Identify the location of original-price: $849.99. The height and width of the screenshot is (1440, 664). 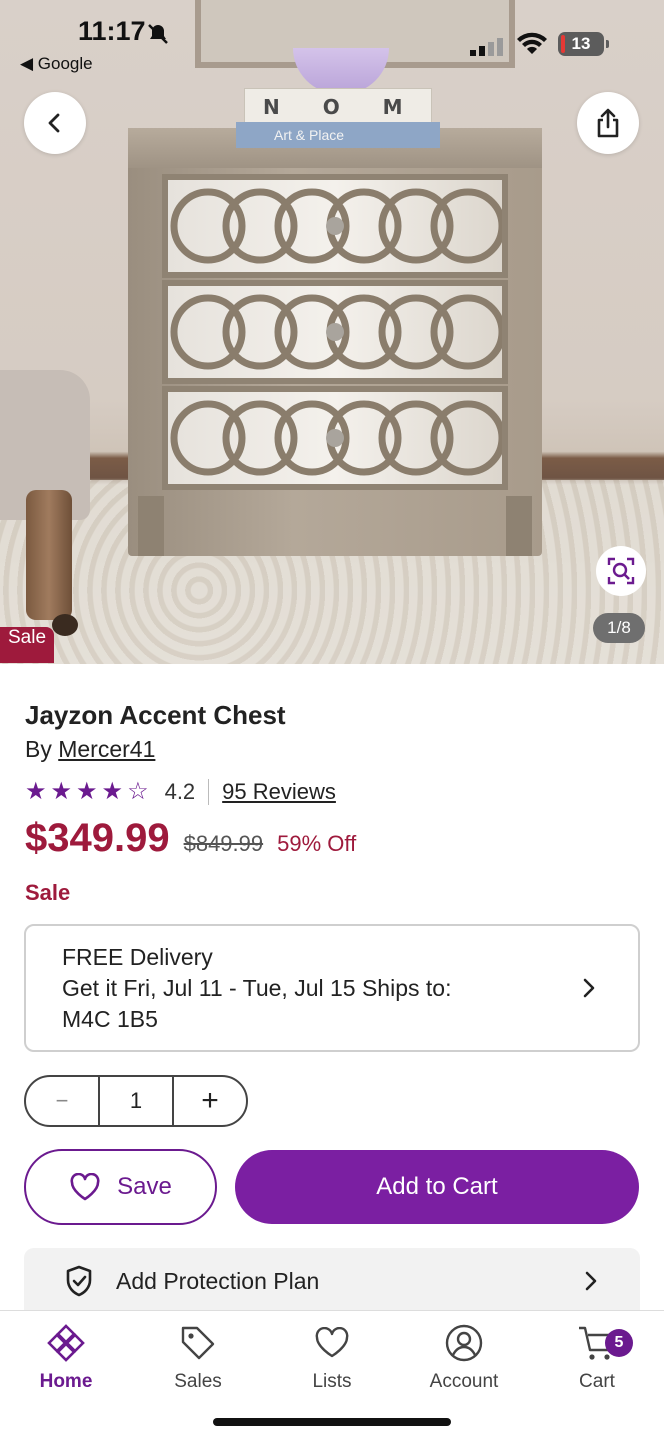
(223, 843).